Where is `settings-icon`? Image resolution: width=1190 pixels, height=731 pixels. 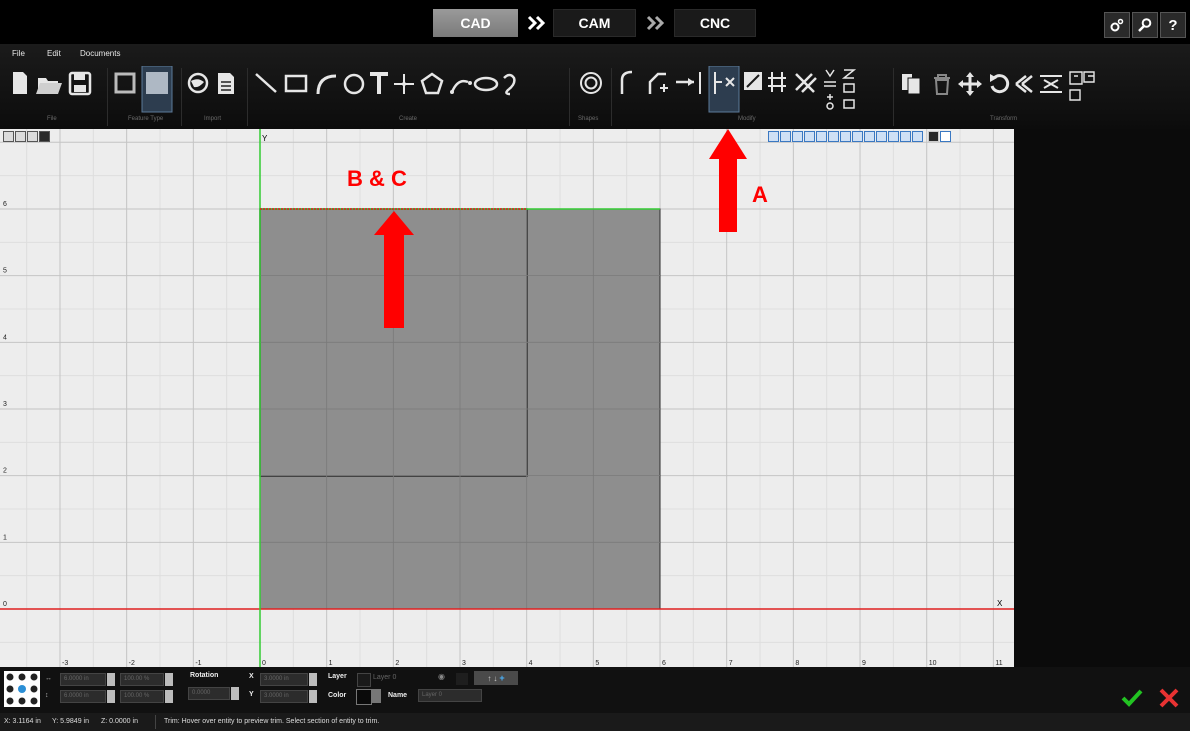 settings-icon is located at coordinates (1117, 25).